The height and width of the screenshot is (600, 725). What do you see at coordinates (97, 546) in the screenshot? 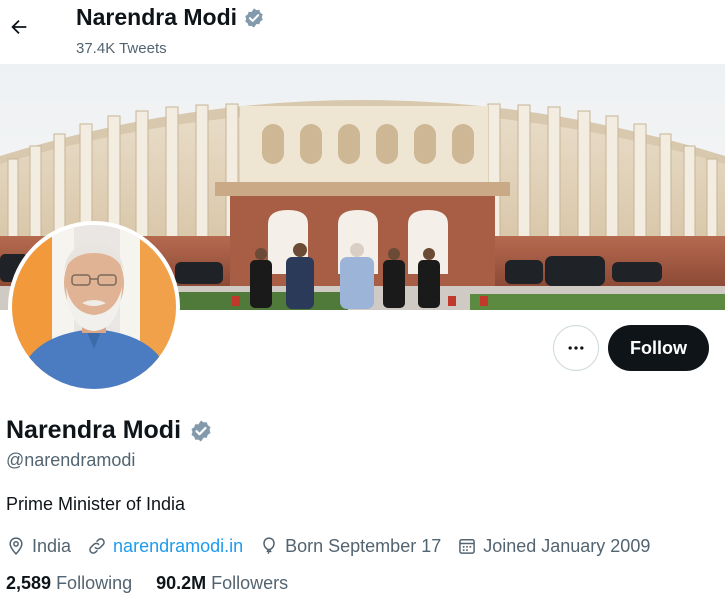
I see `link-icon` at bounding box center [97, 546].